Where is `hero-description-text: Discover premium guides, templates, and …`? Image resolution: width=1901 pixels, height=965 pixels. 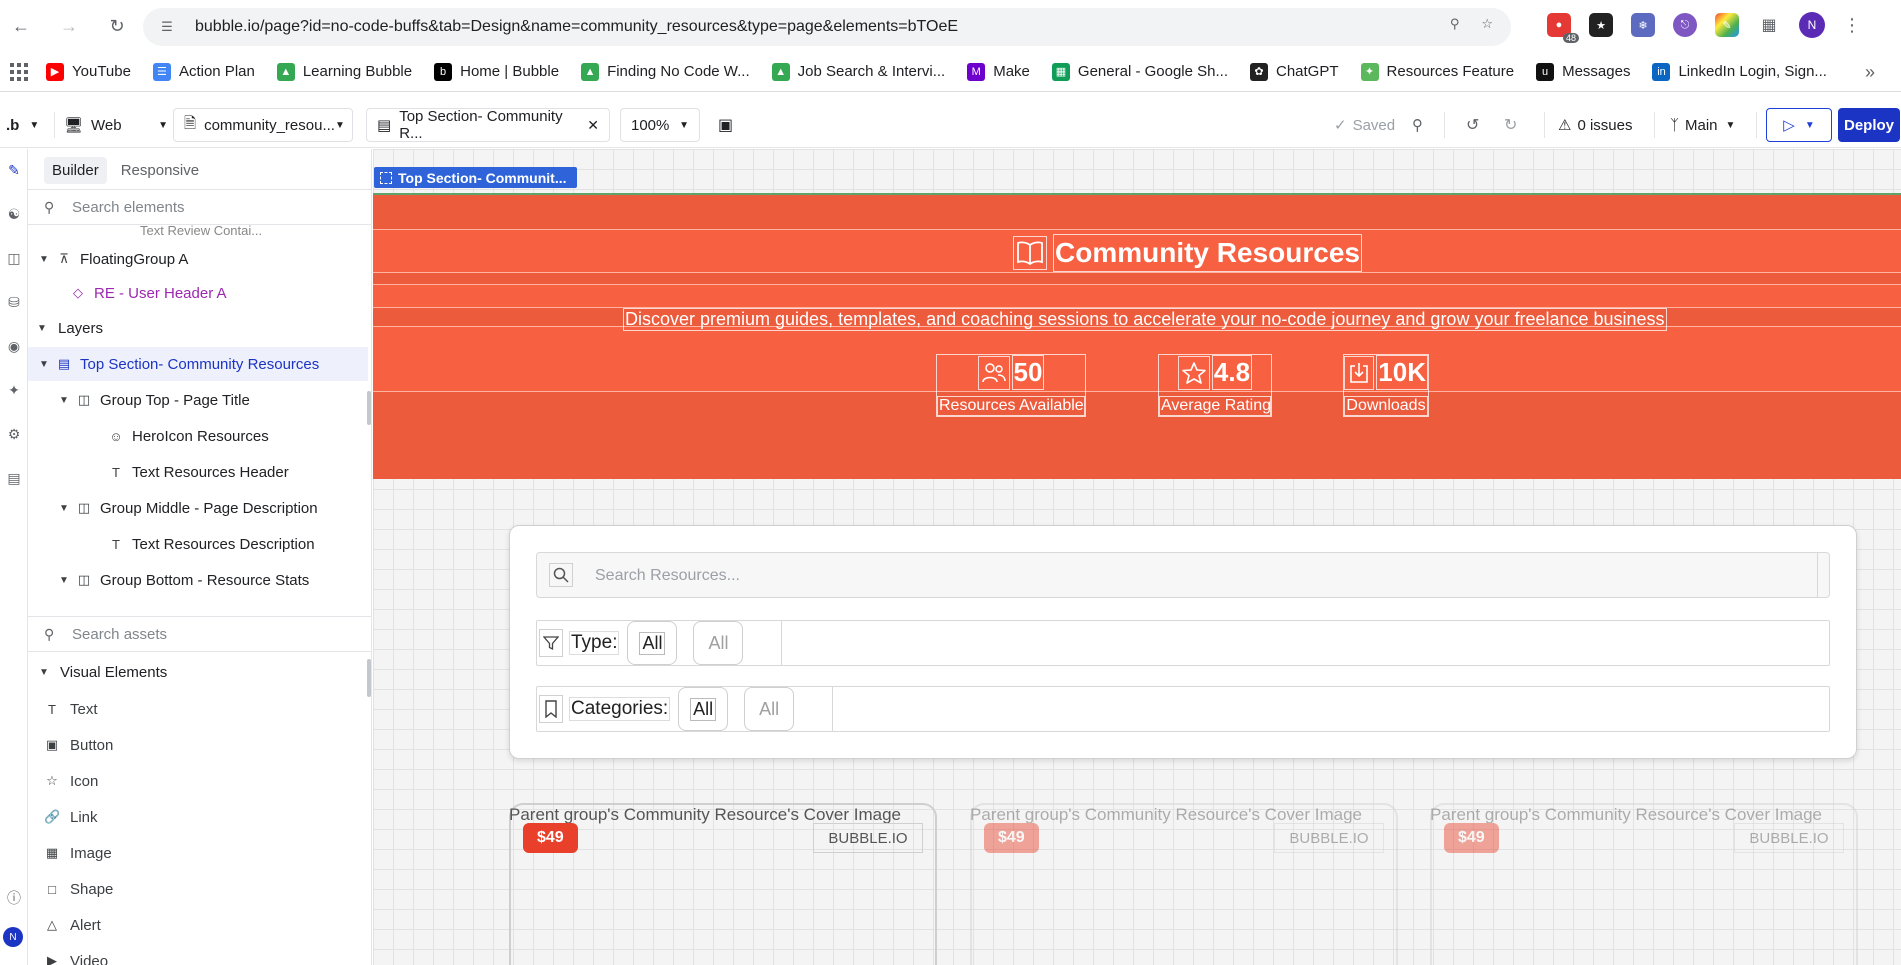
hero-description-text: Discover premium guides, templates, and … is located at coordinates (1145, 319).